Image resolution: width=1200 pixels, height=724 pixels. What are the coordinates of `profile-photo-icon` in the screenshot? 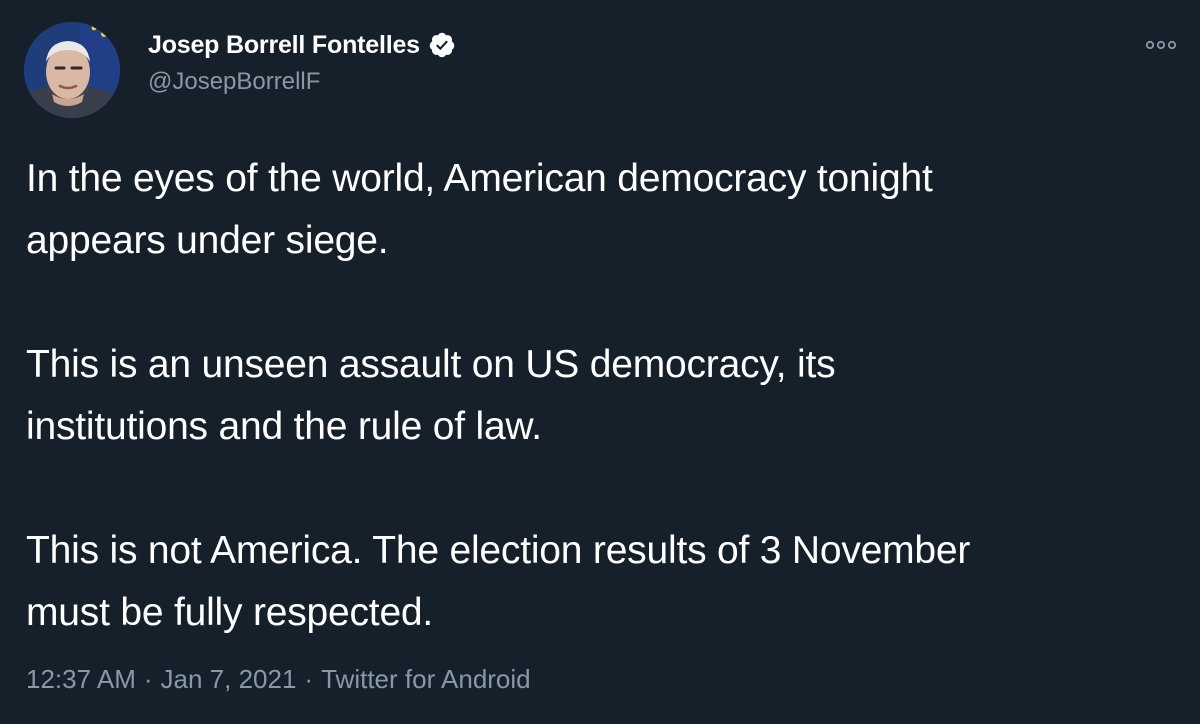 It's located at (72, 70).